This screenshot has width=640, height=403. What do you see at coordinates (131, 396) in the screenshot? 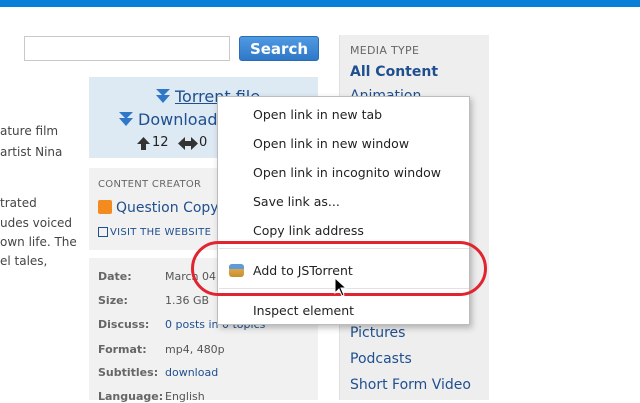
I see `meta-key: Language:` at bounding box center [131, 396].